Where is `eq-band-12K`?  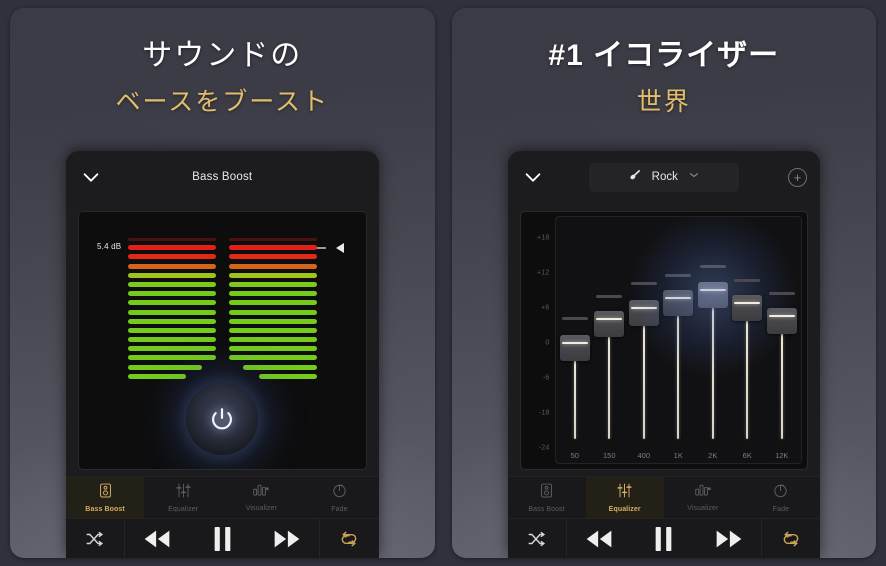 eq-band-12K is located at coordinates (782, 330).